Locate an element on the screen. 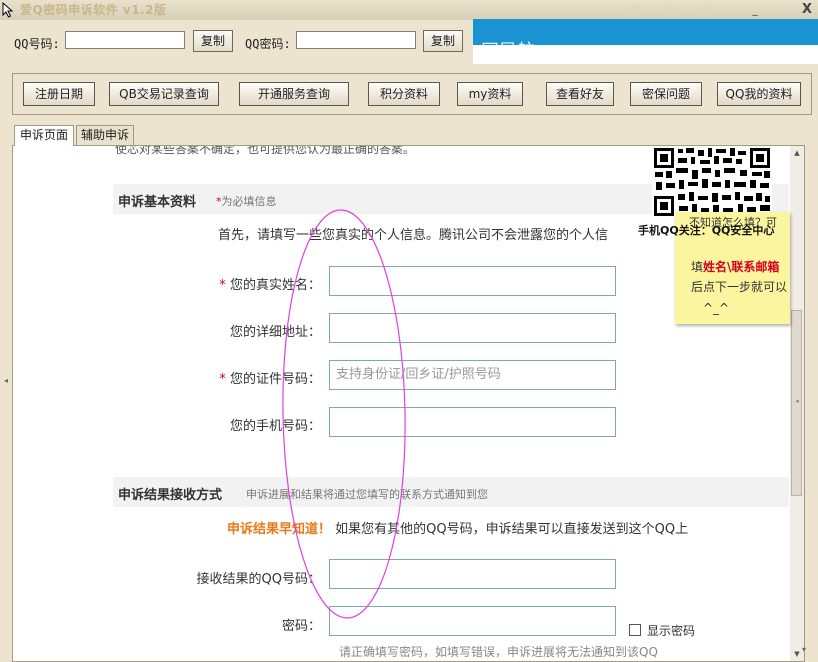  copy-password-button: 复制 is located at coordinates (443, 41).